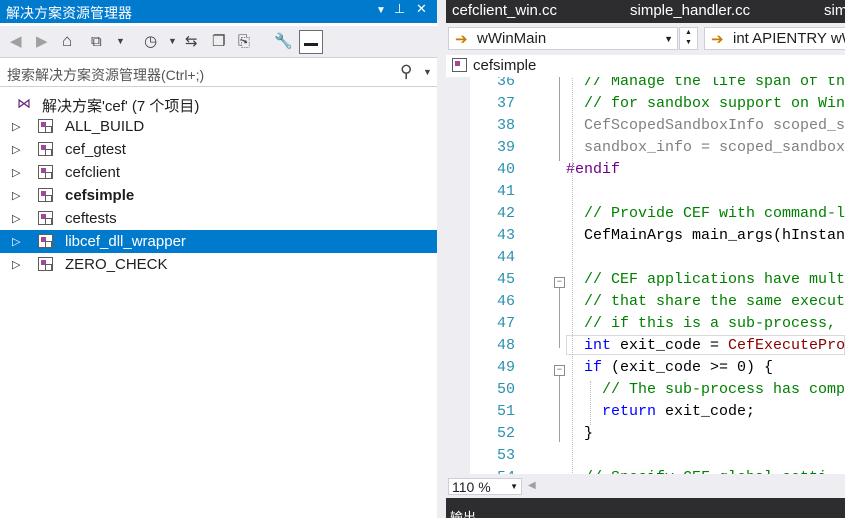  I want to click on back-icon: ◀, so click(16, 41).